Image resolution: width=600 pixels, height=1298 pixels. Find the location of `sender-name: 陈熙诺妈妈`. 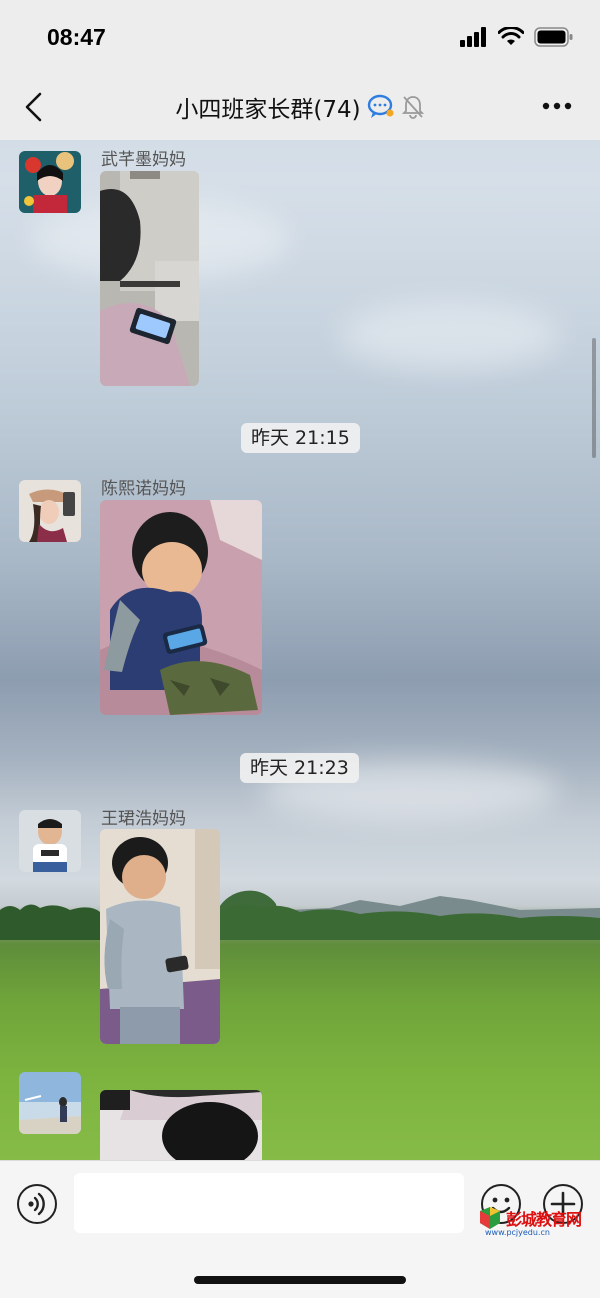

sender-name: 陈熙诺妈妈 is located at coordinates (143, 489).